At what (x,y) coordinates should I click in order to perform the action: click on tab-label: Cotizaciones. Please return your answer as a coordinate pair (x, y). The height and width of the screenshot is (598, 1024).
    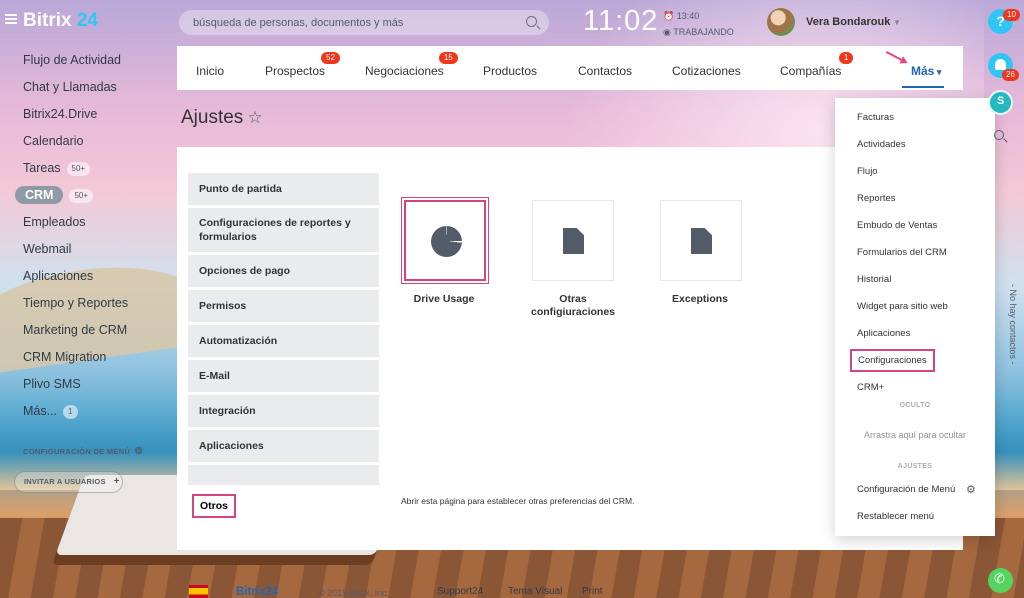
    Looking at the image, I should click on (706, 71).